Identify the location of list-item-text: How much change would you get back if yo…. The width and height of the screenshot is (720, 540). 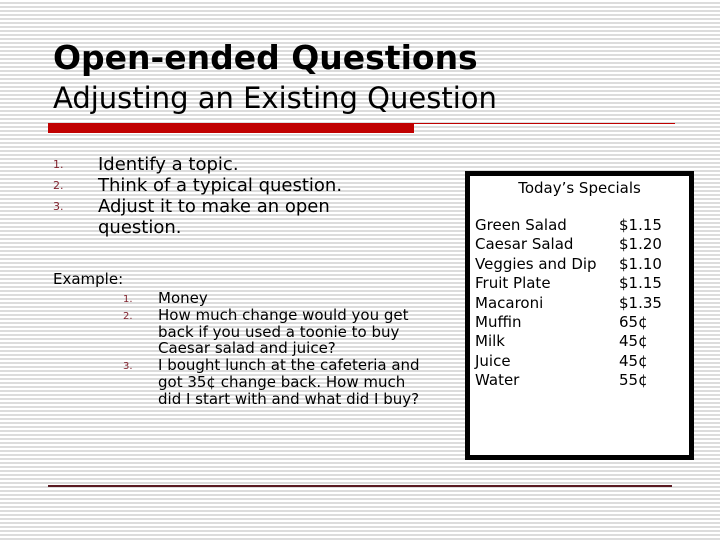
(283, 331).